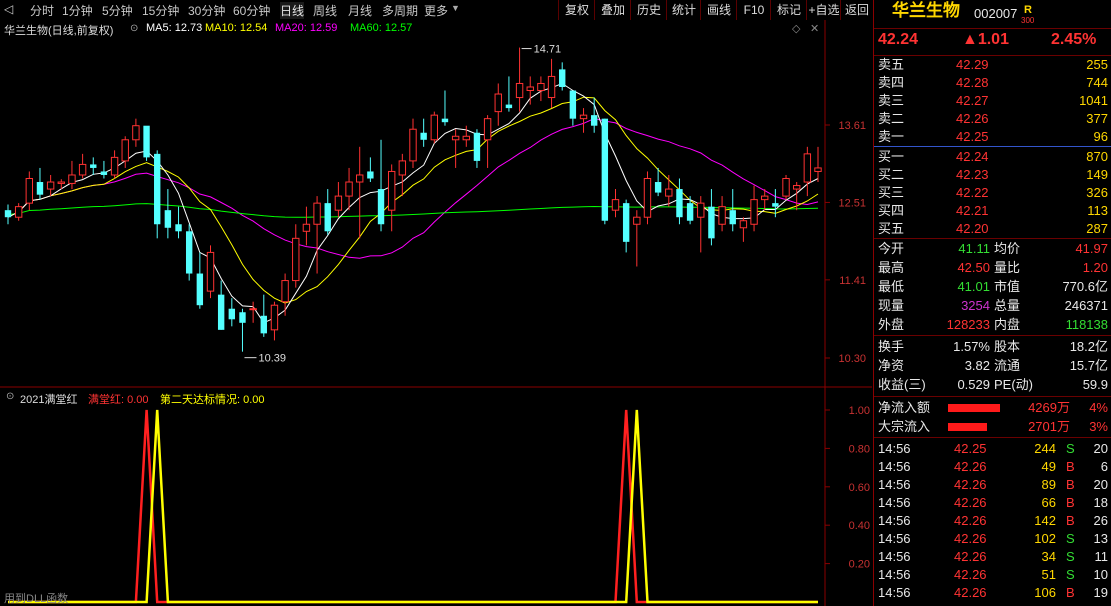 This screenshot has width=1111, height=606. What do you see at coordinates (1007, 305) in the screenshot?
I see `stat-label: 总量` at bounding box center [1007, 305].